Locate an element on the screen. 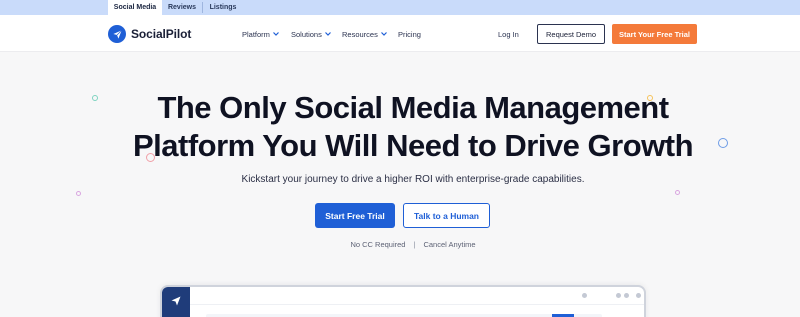 Image resolution: width=800 pixels, height=317 pixels. login-link: Log In is located at coordinates (508, 34).